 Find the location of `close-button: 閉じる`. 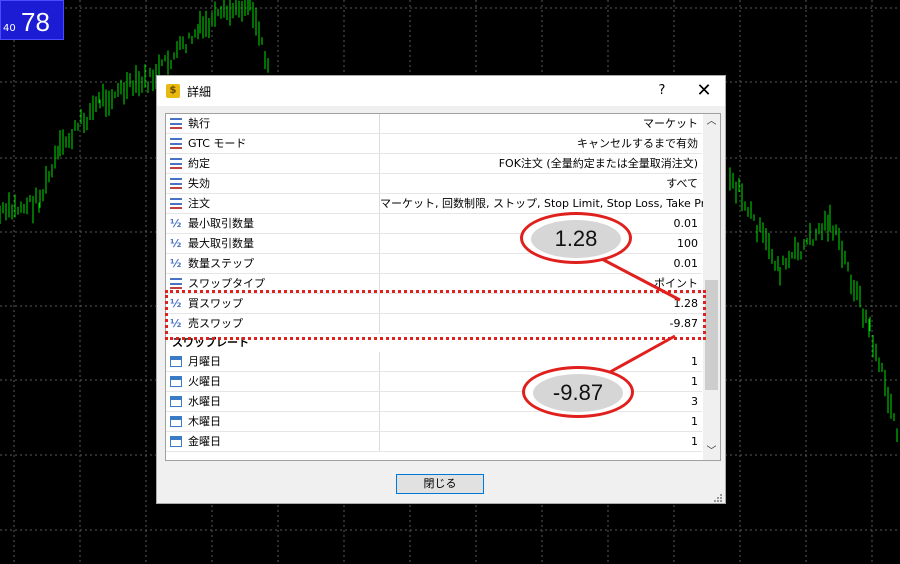

close-button: 閉じる is located at coordinates (440, 484).